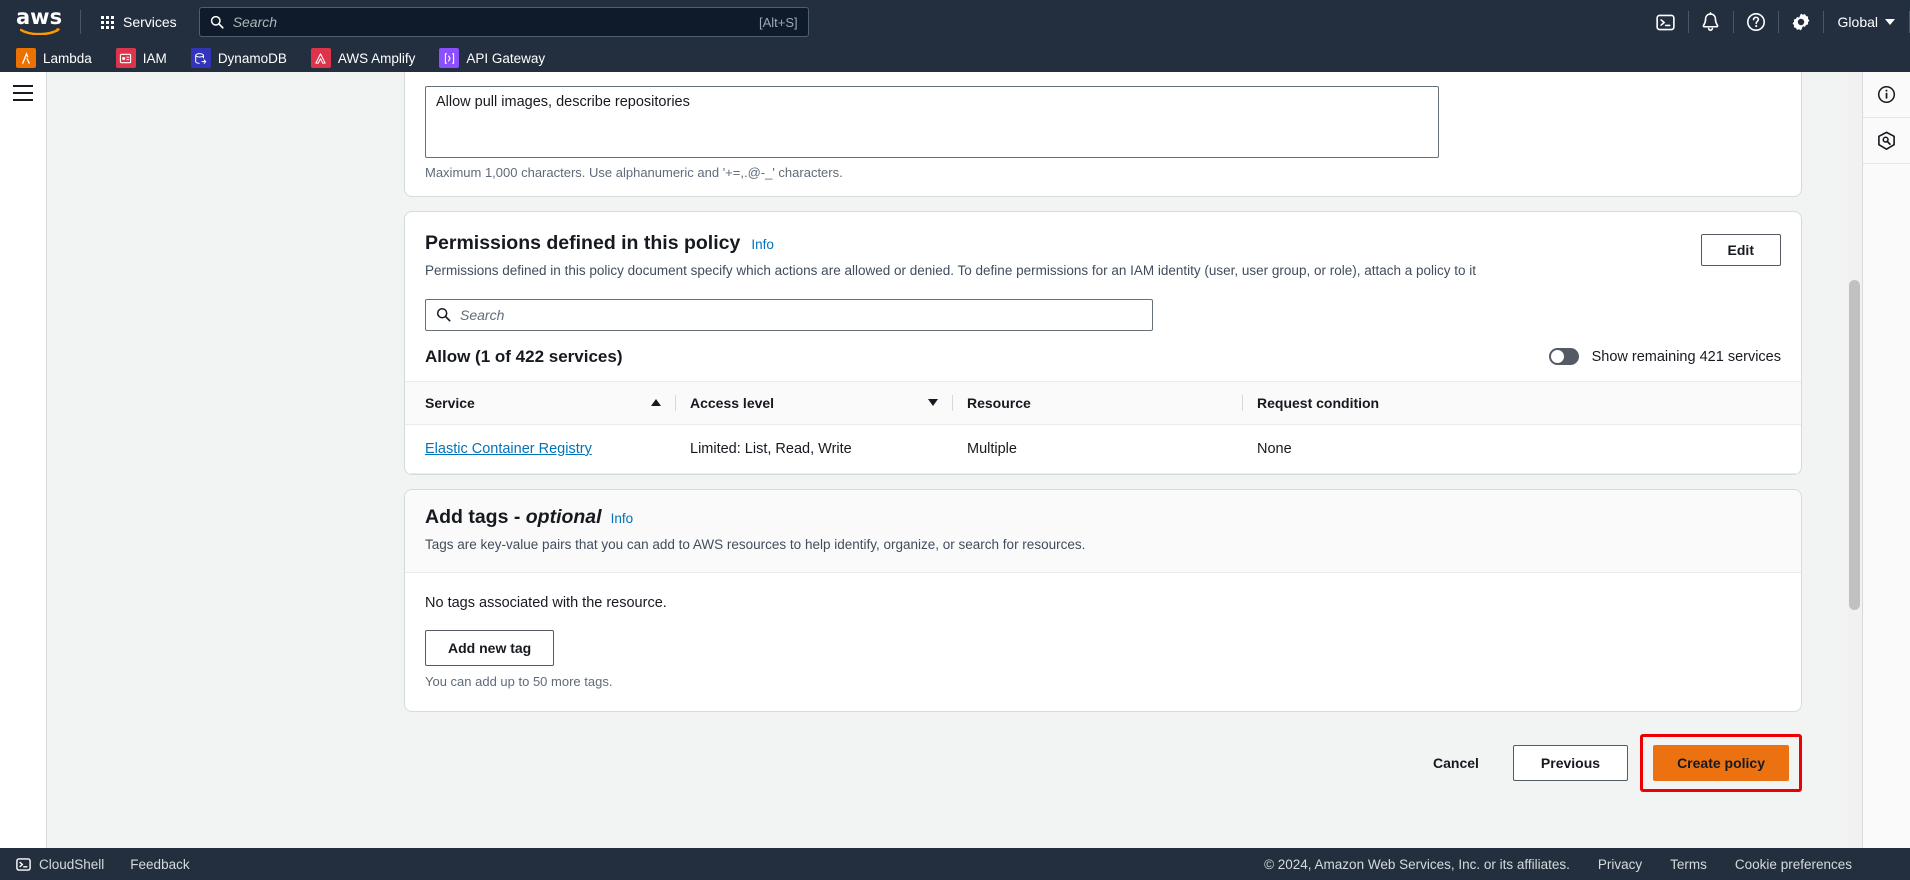 Image resolution: width=1910 pixels, height=880 pixels. What do you see at coordinates (732, 402) in the screenshot?
I see `column-label: Access level` at bounding box center [732, 402].